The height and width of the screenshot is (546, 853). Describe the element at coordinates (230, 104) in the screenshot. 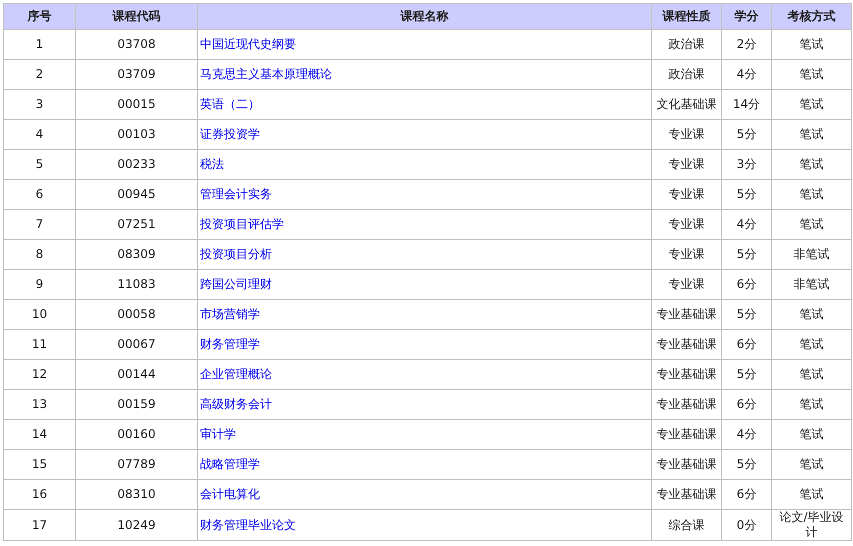

I see `course-link: 英语（二）` at that location.